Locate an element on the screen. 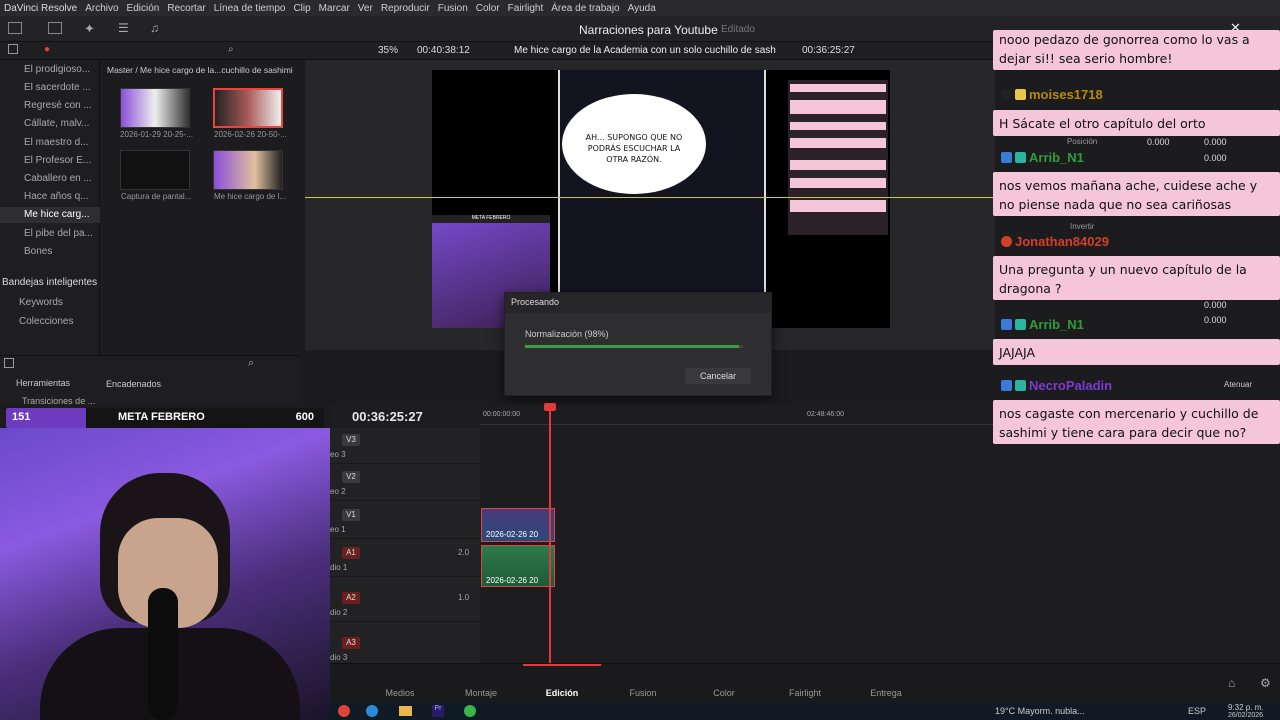  track-tag: A3 is located at coordinates (351, 643).